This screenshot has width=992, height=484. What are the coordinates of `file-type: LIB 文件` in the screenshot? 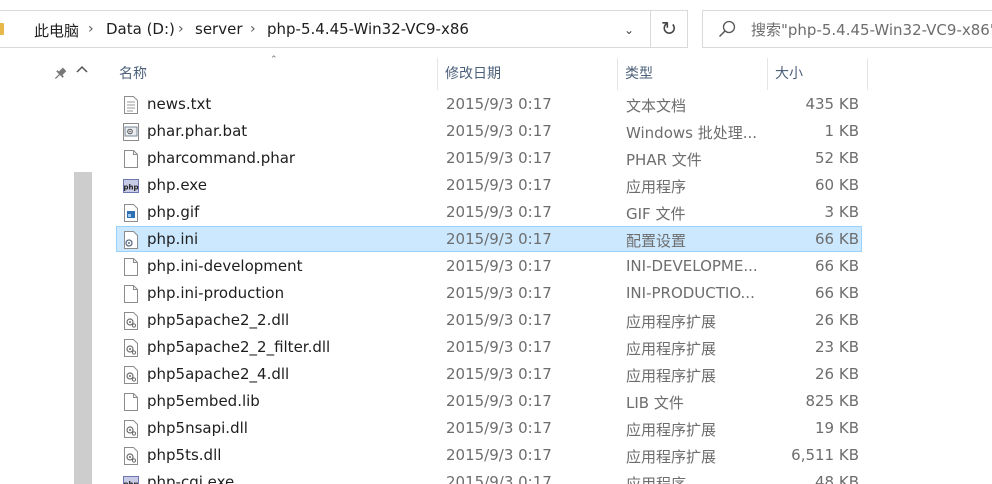 It's located at (655, 403).